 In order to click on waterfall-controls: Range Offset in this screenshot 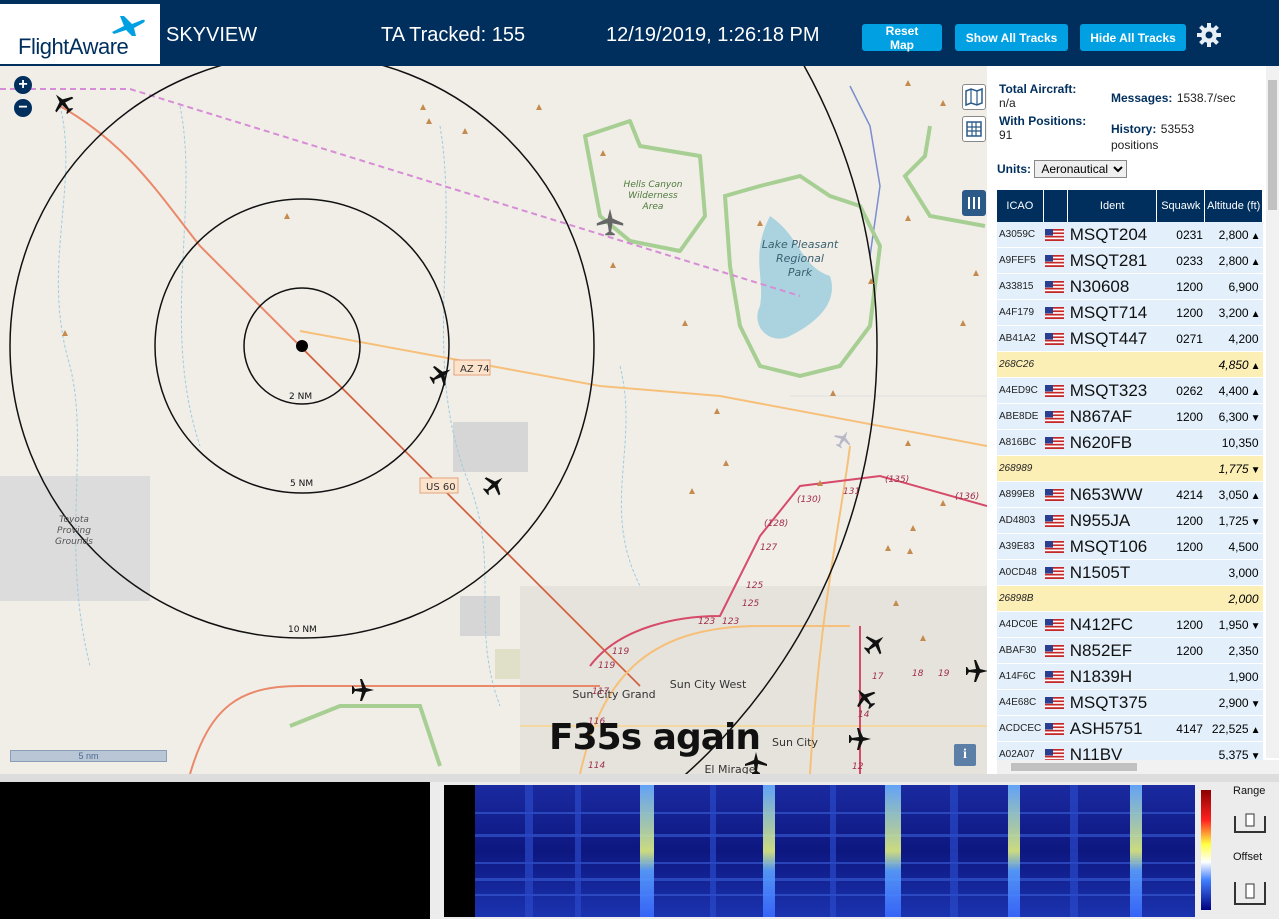, I will do `click(1252, 850)`.